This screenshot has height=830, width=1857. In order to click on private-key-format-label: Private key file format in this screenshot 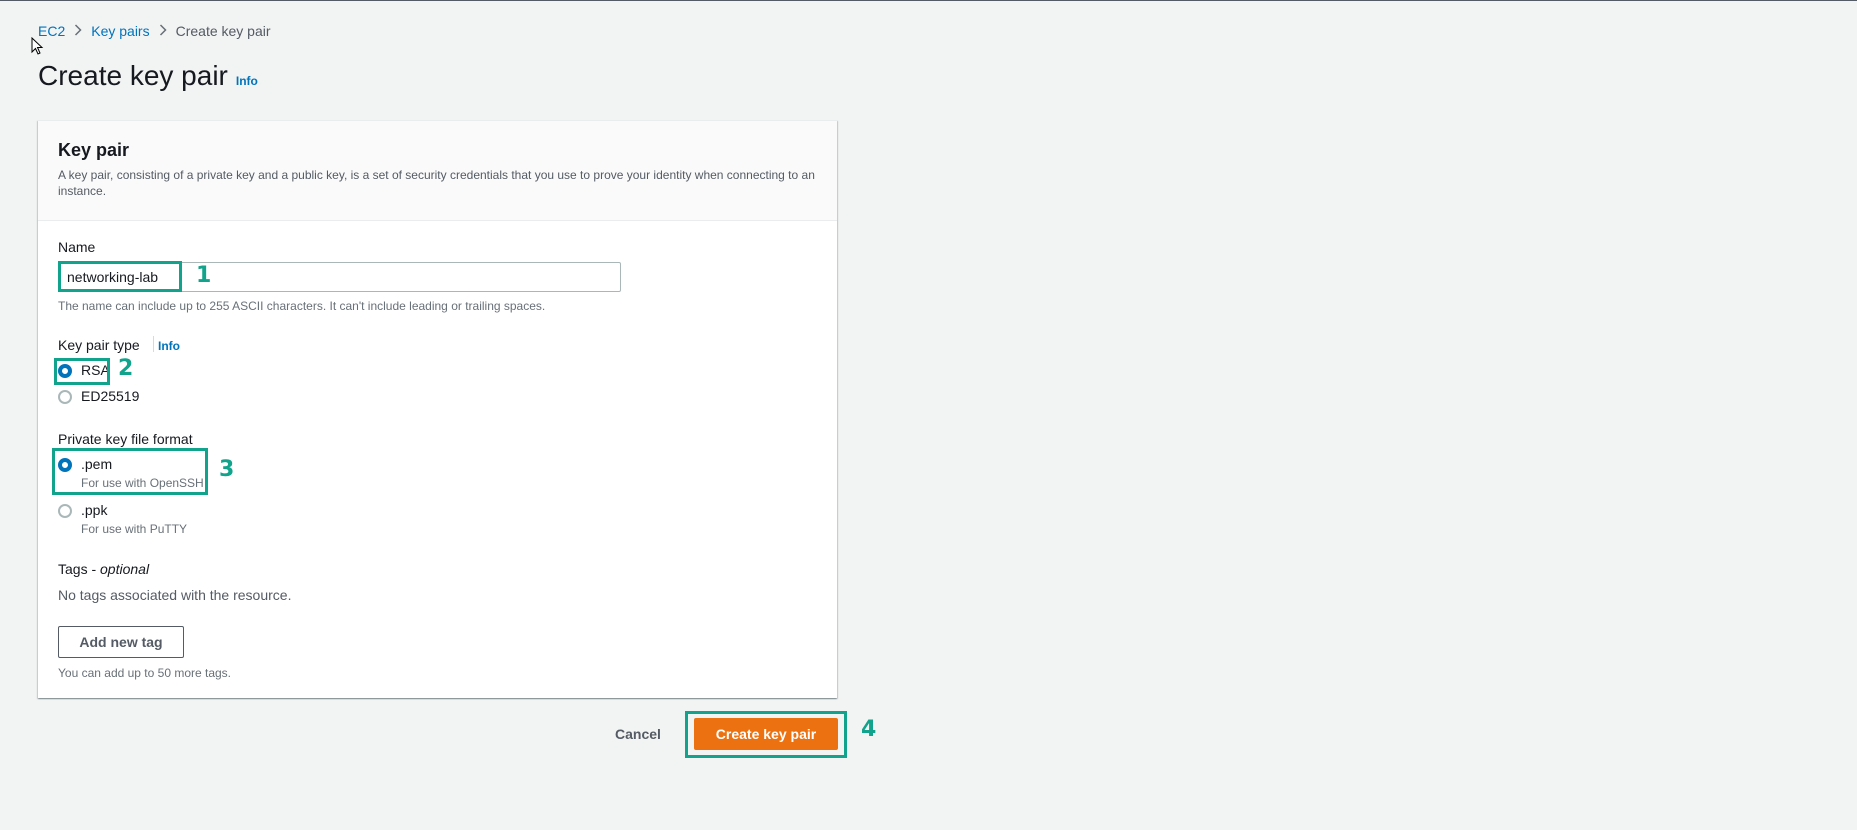, I will do `click(125, 439)`.